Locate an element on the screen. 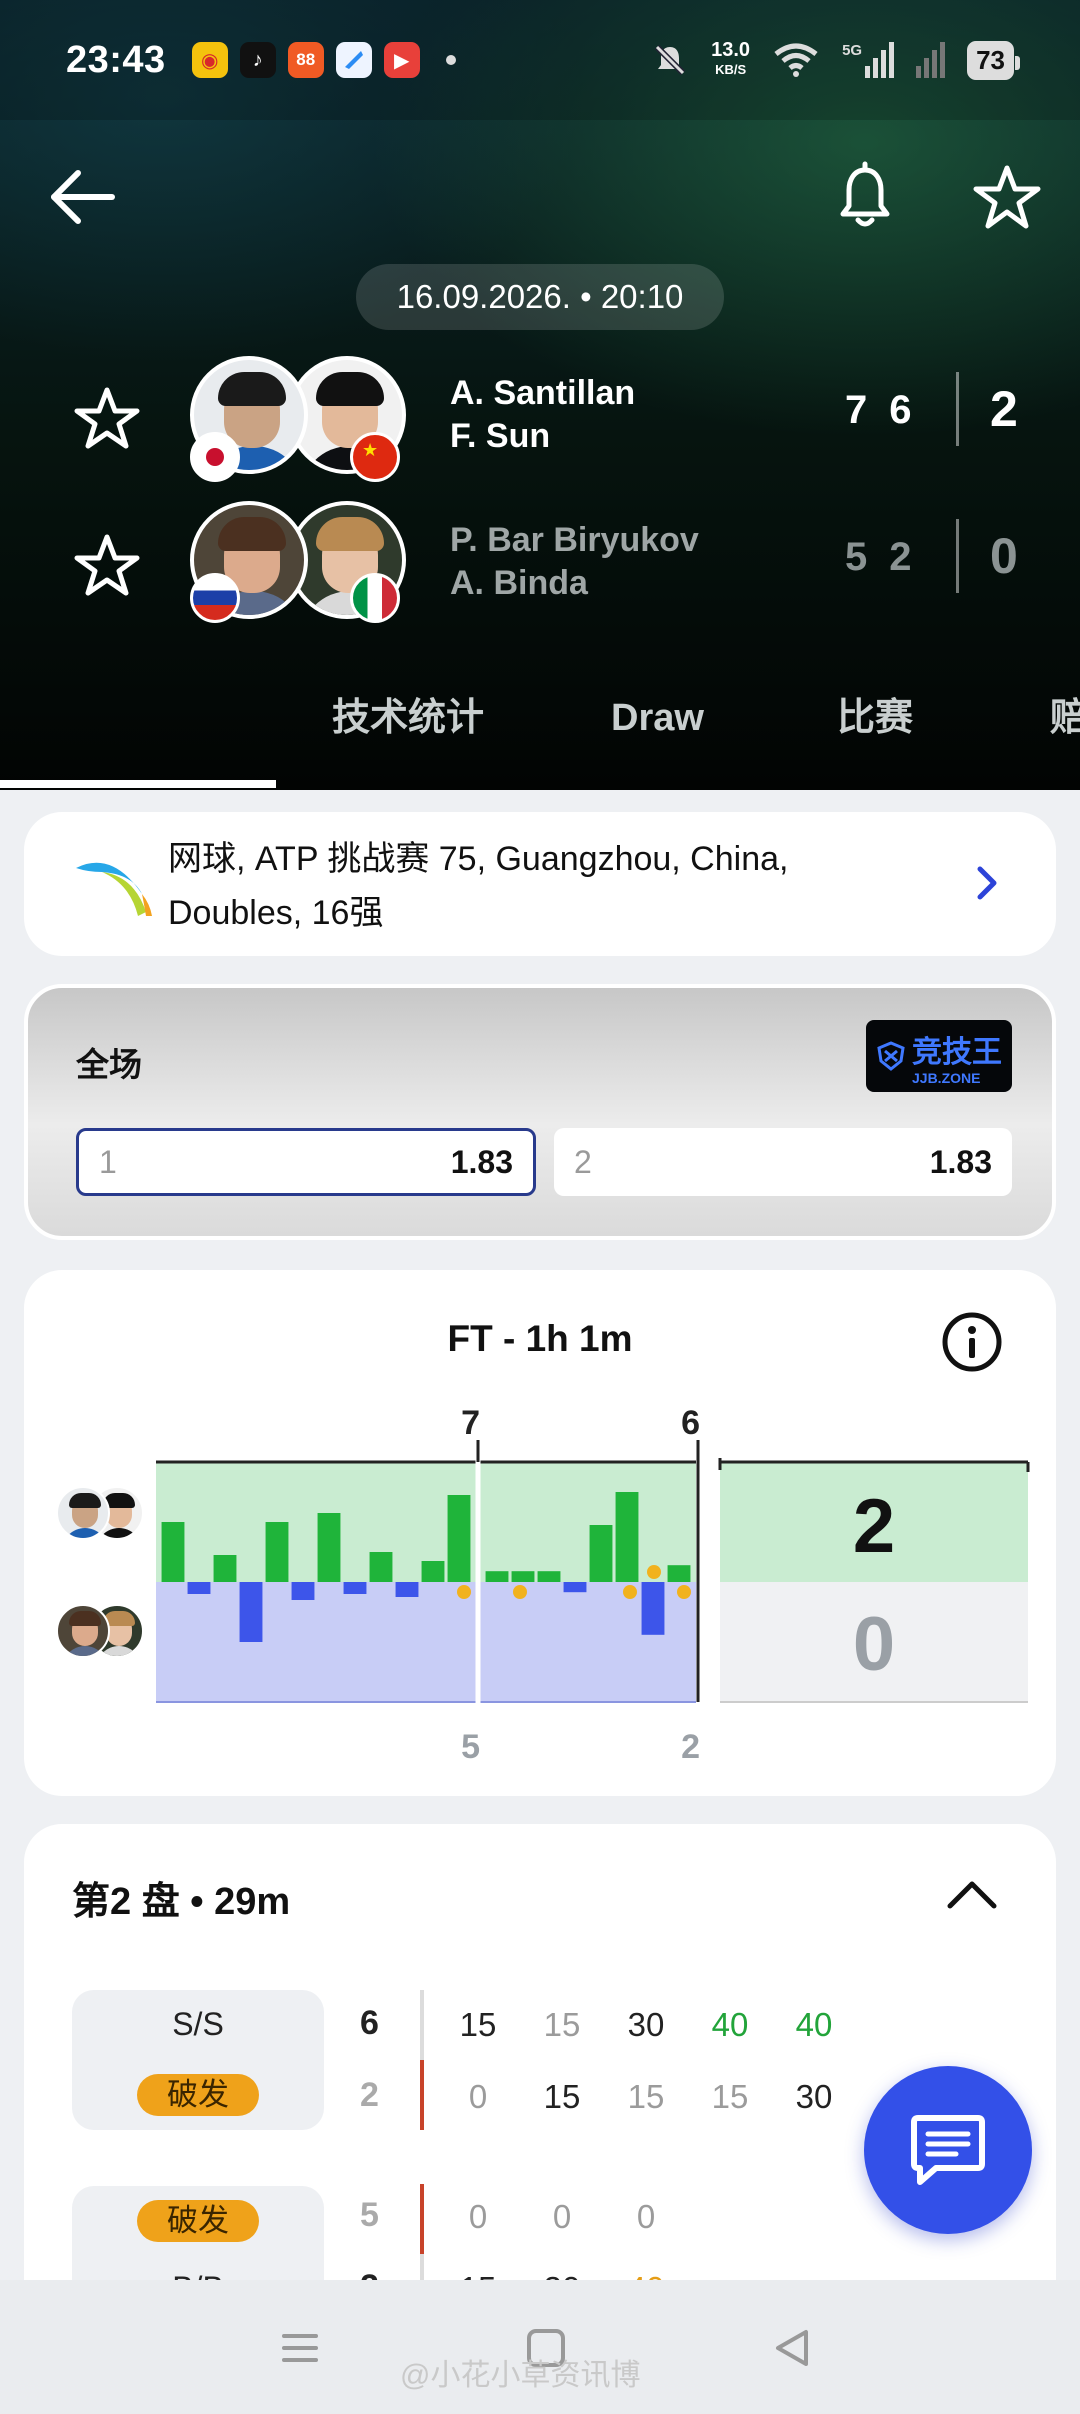 The image size is (1080, 2414). match-datetime: 16.09.2026. • 20:10 is located at coordinates (540, 297).